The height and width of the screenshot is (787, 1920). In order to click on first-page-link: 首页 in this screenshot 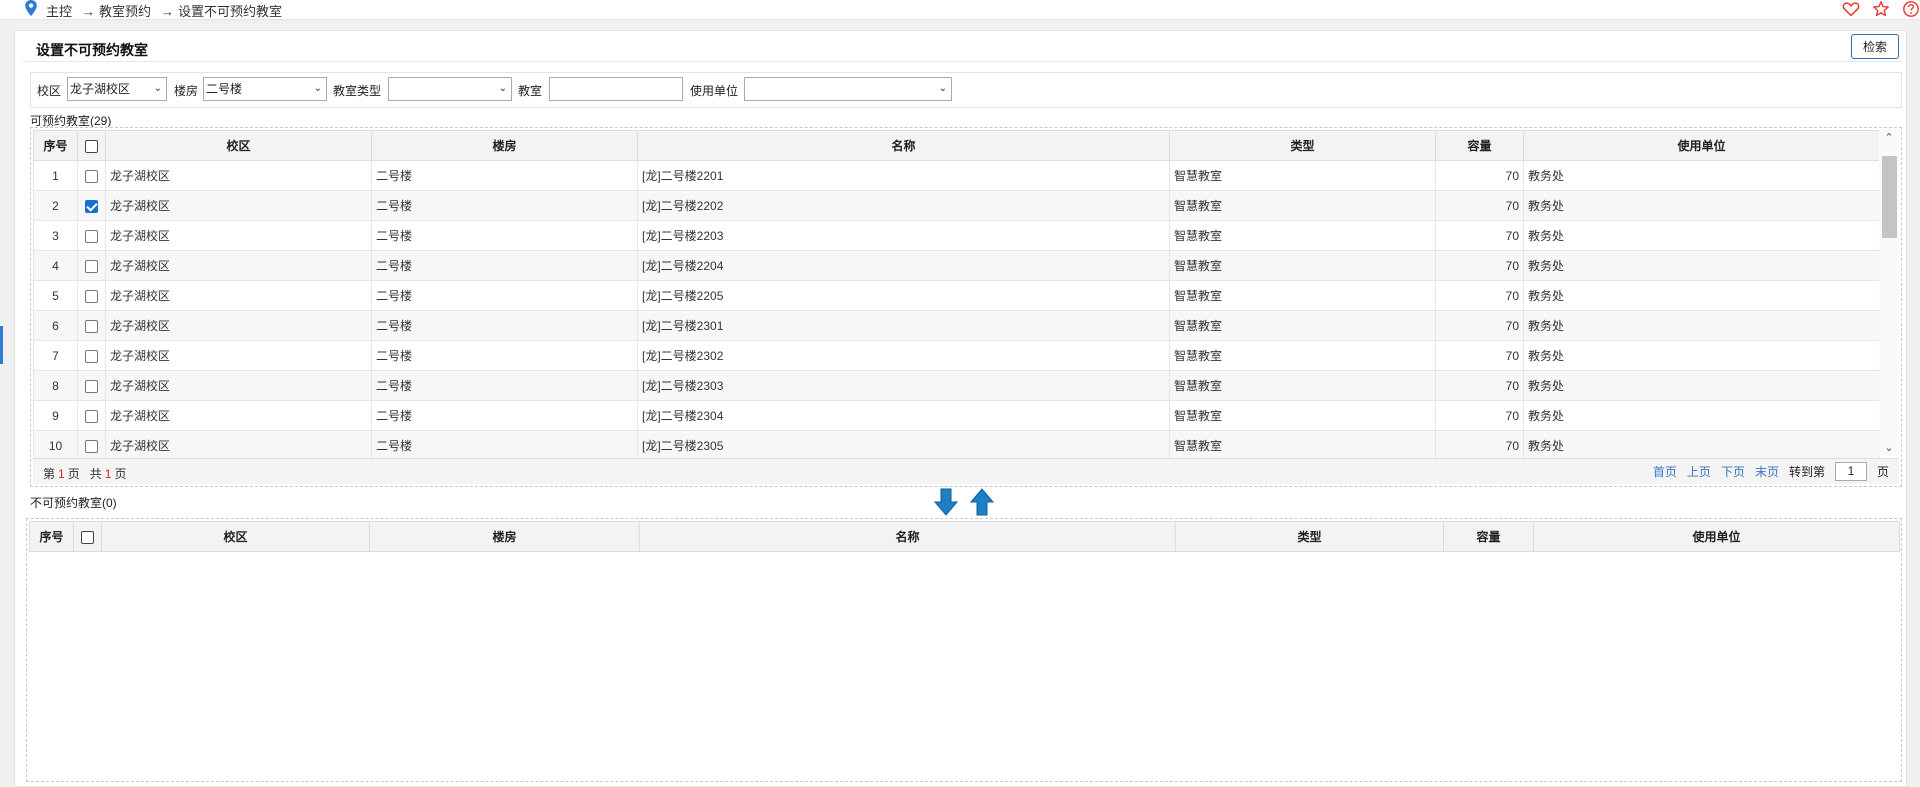, I will do `click(1665, 471)`.